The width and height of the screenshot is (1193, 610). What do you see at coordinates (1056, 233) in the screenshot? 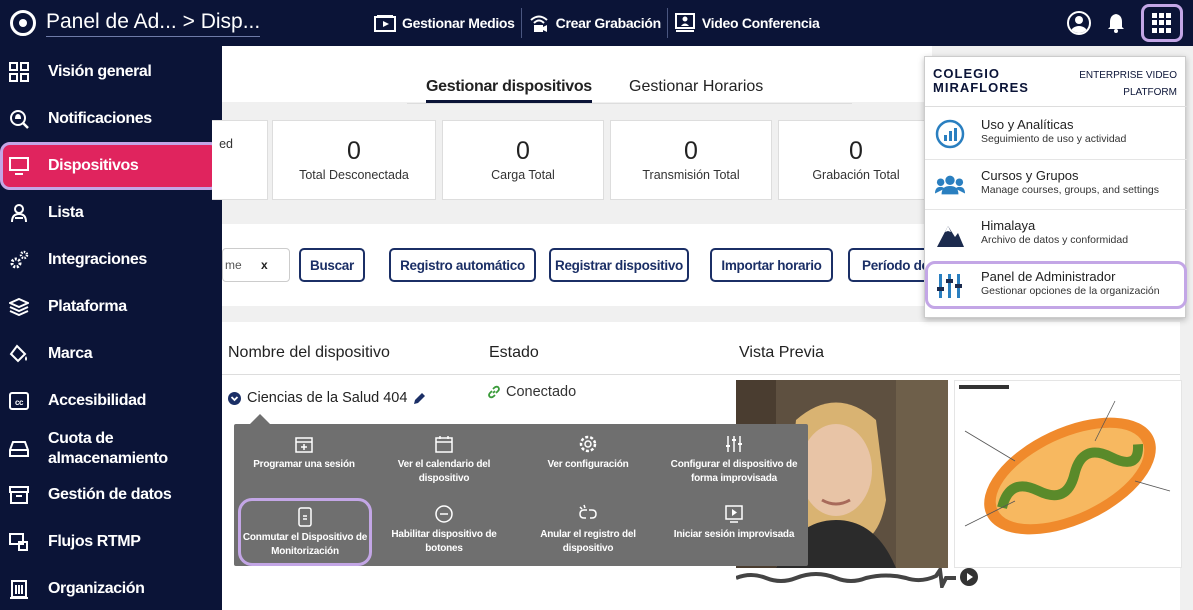
I see `apps-menu-item-himalaya: Himalaya Archivo de datos y conformidad` at bounding box center [1056, 233].